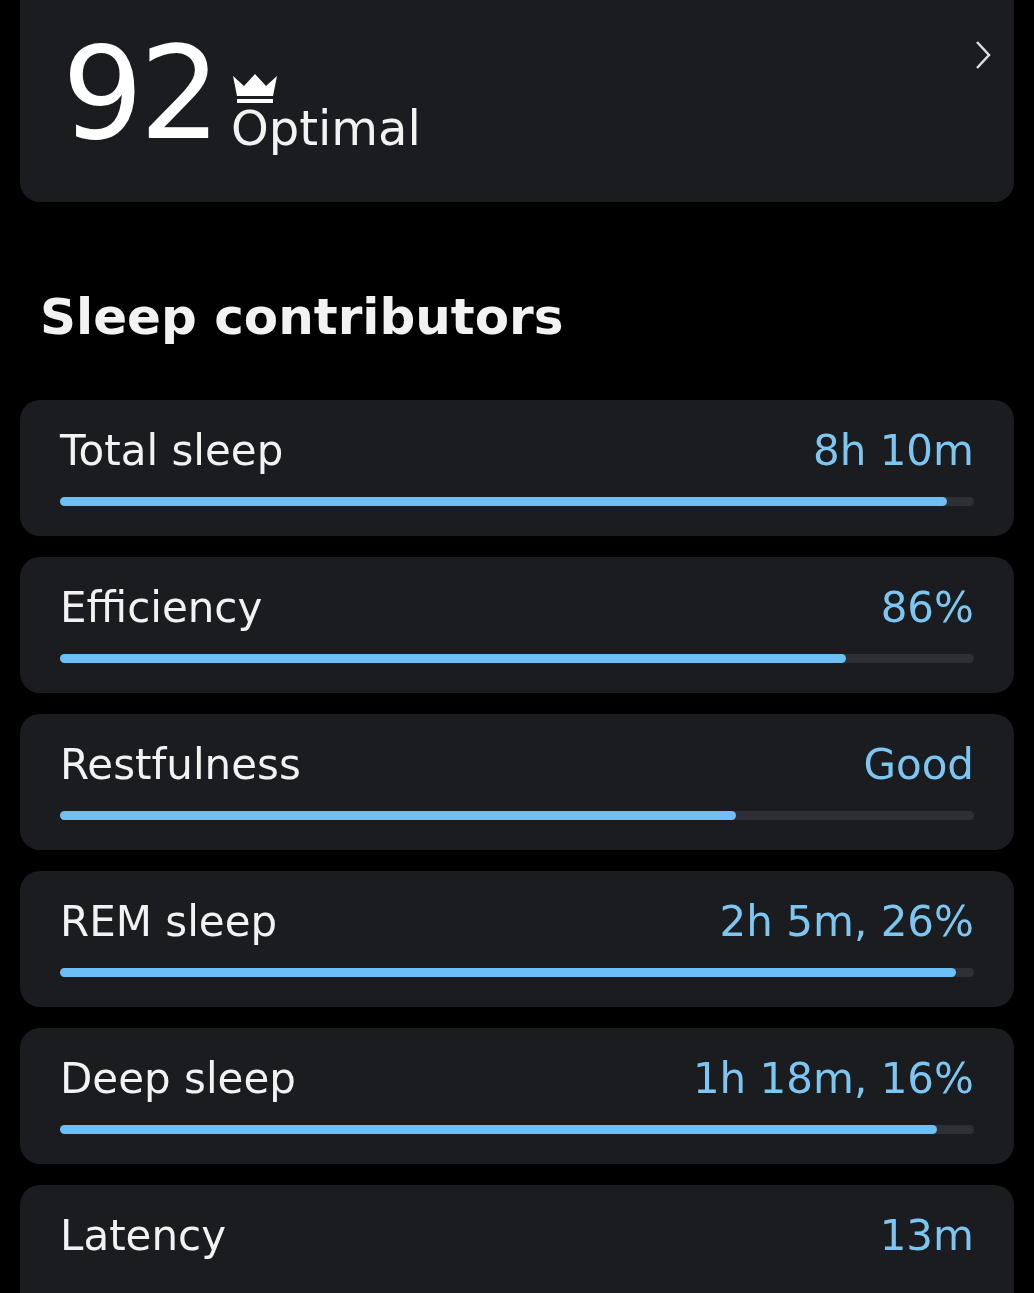  What do you see at coordinates (517, 939) in the screenshot?
I see `contributor-card: REM sleep 2h 5m, 26%` at bounding box center [517, 939].